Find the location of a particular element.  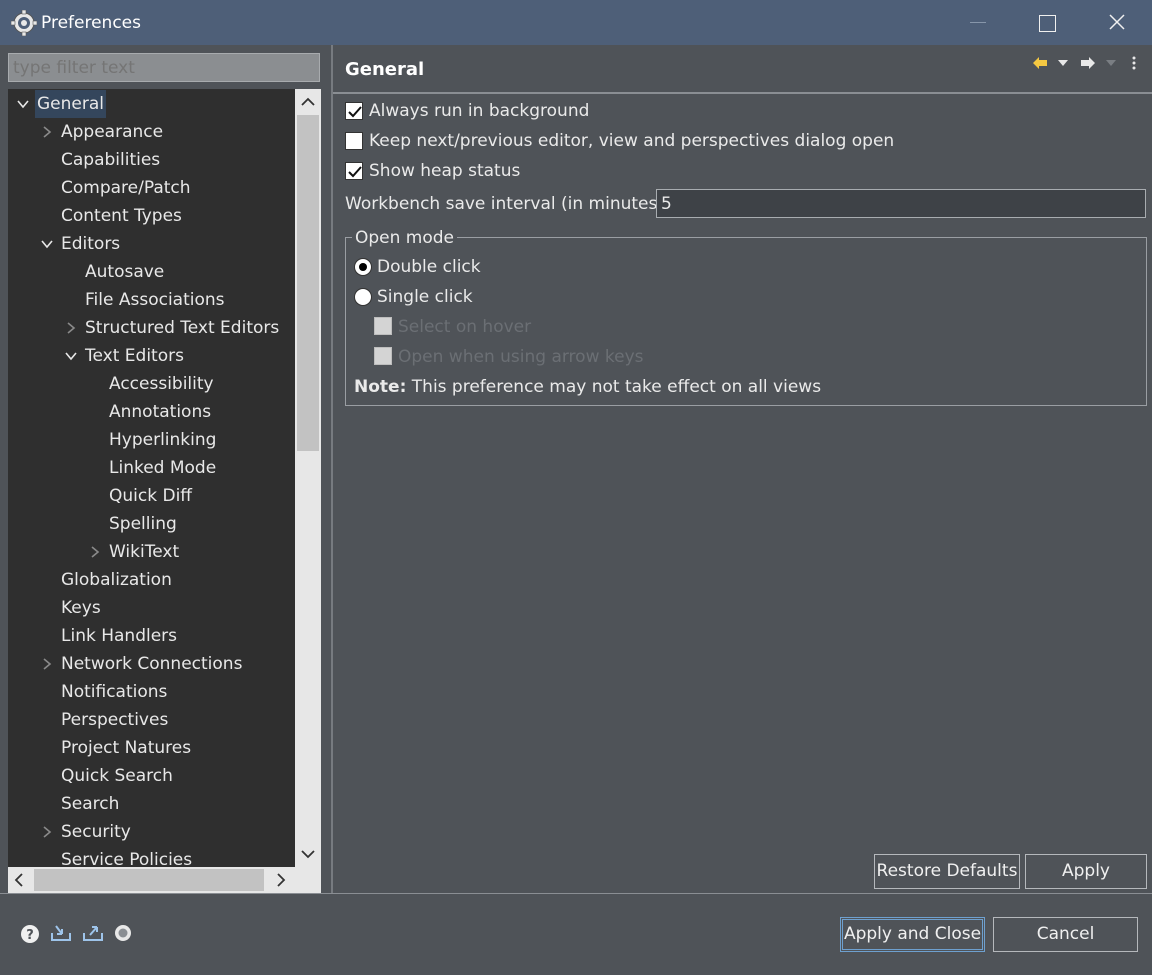

tree-item-label: Annotations is located at coordinates (160, 412).